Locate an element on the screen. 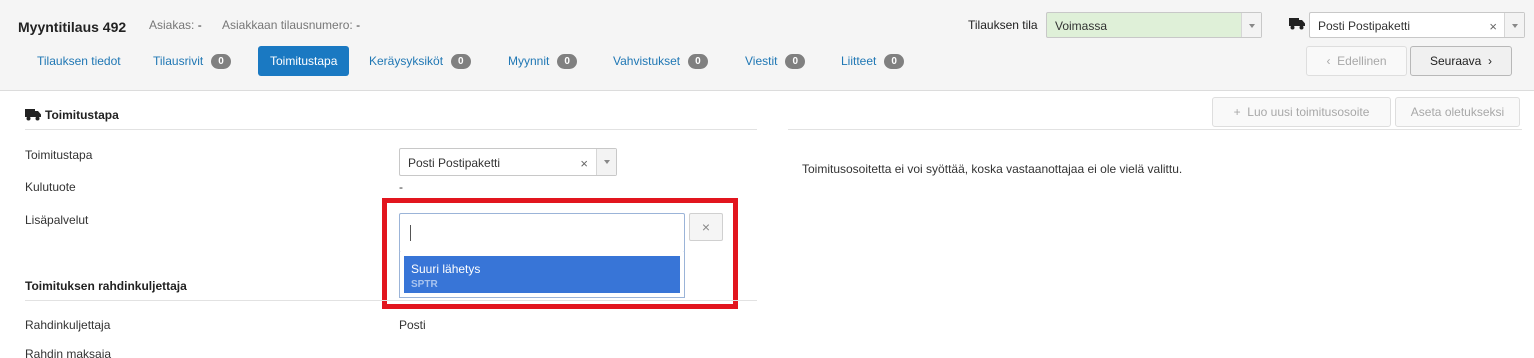 The height and width of the screenshot is (358, 1534). set-default-label: Aseta oletukseksi is located at coordinates (1457, 112).